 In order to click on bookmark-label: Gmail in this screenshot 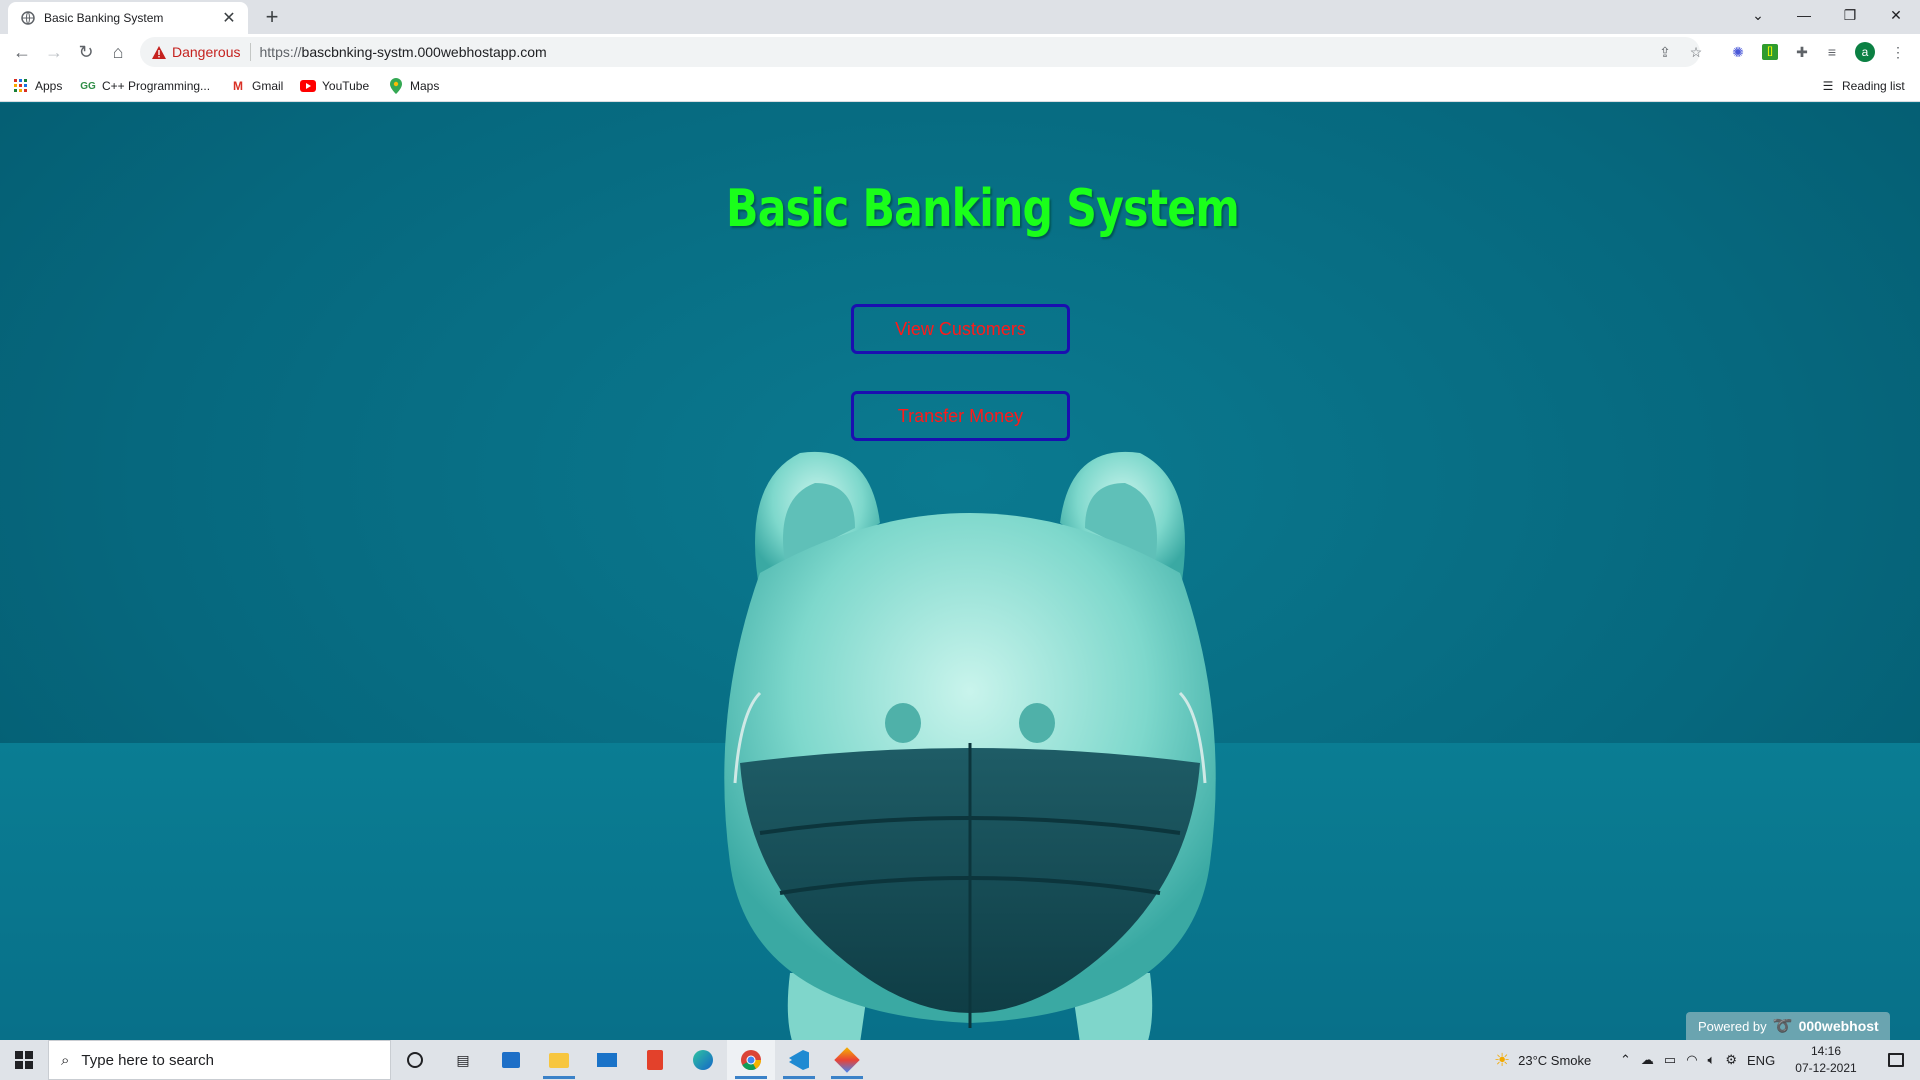, I will do `click(268, 86)`.